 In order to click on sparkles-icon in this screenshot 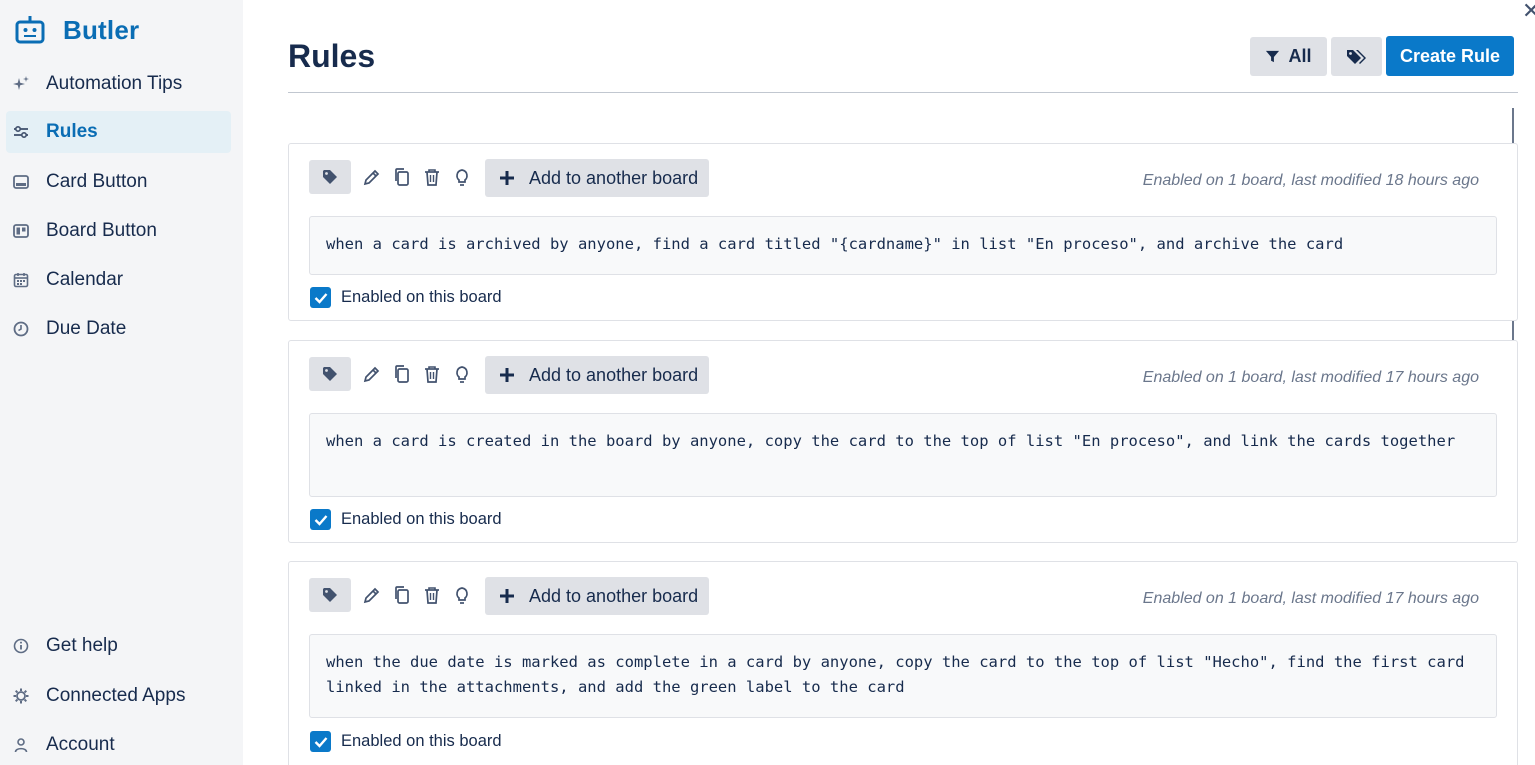, I will do `click(21, 84)`.